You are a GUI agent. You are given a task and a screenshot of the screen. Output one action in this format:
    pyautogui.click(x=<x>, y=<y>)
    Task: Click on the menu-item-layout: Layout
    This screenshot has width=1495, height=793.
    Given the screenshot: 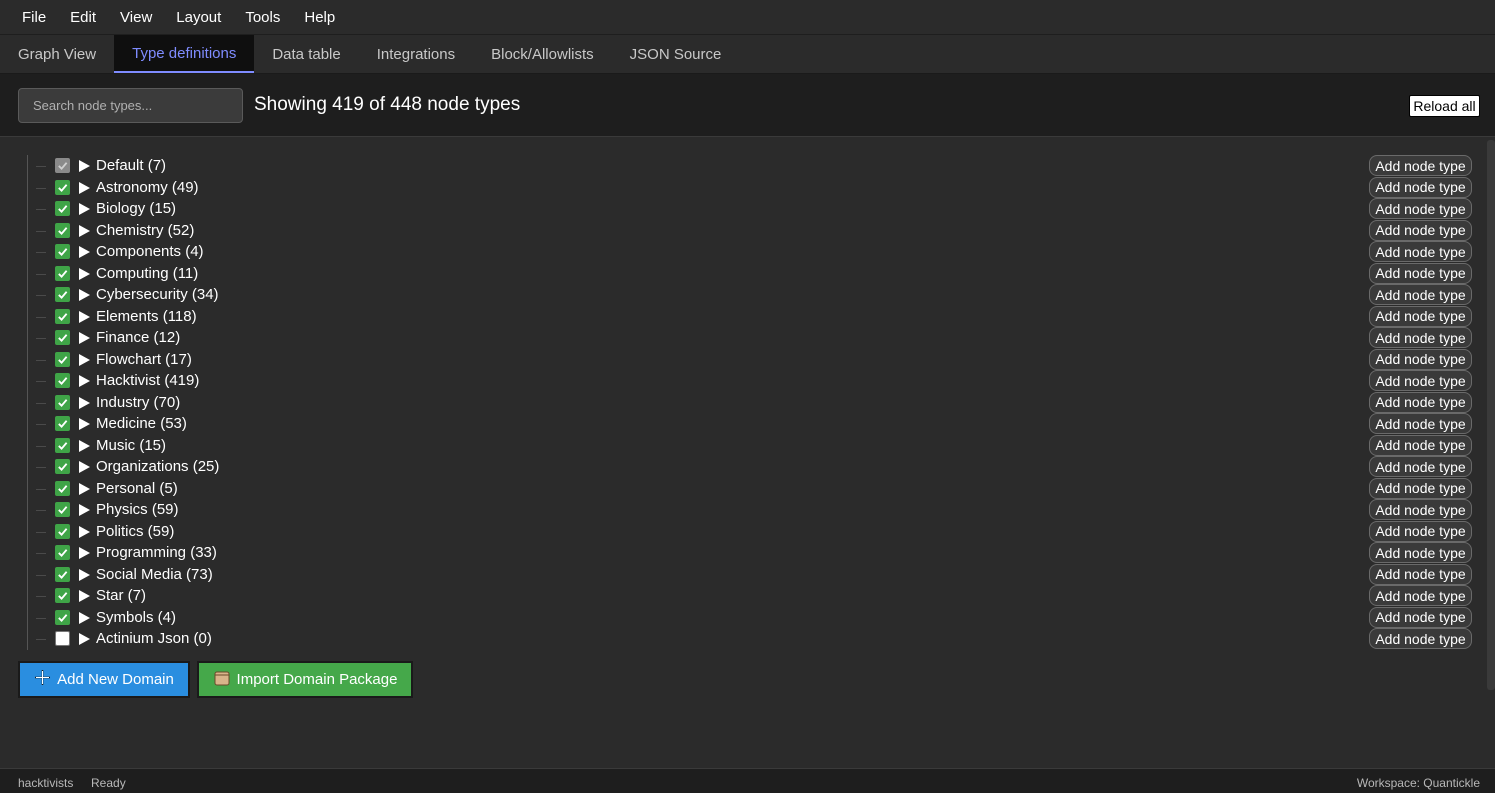 What is the action you would take?
    pyautogui.click(x=198, y=17)
    